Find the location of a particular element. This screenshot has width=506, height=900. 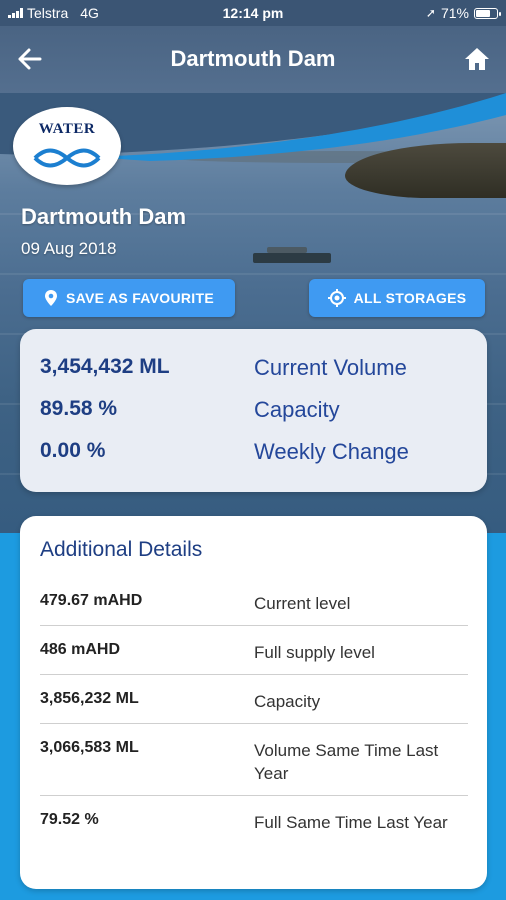

details-label: Full supply level is located at coordinates (314, 652).